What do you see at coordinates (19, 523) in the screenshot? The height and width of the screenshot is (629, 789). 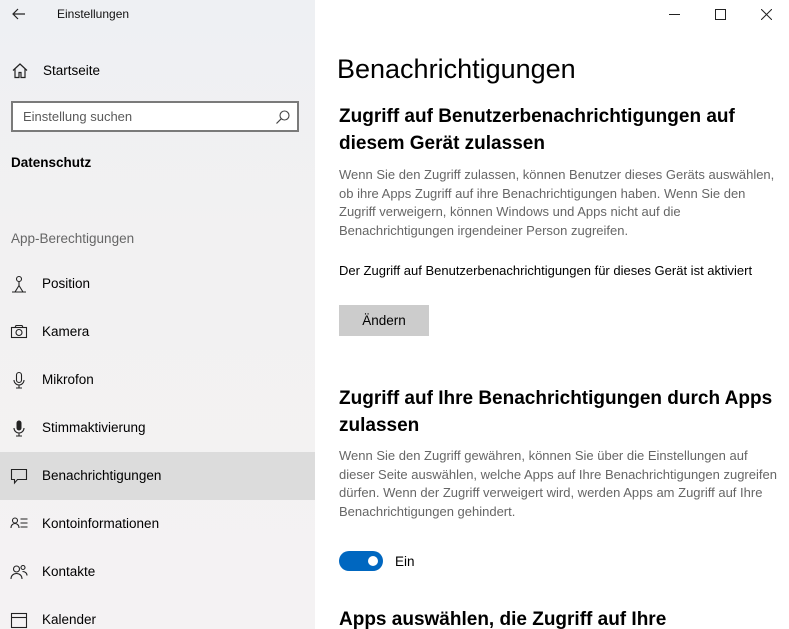 I see `account-info-icon` at bounding box center [19, 523].